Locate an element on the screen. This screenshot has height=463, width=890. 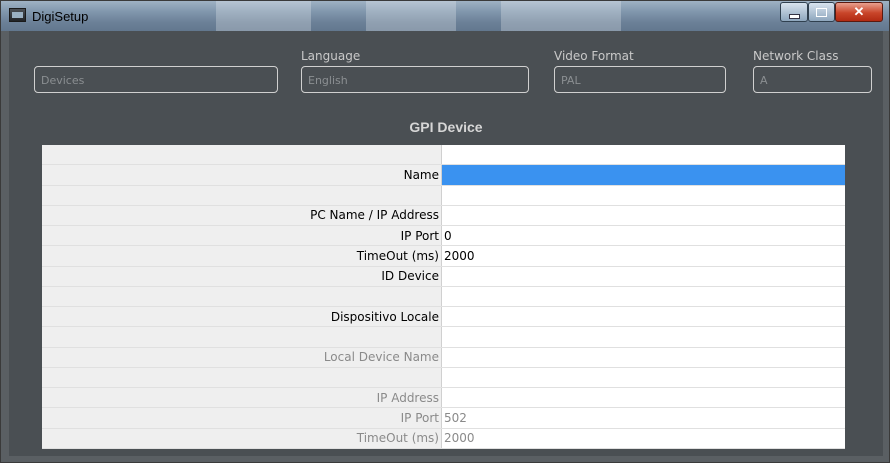
grid-row-local-timeout: TimeOut (ms) 2000 is located at coordinates (443, 439).